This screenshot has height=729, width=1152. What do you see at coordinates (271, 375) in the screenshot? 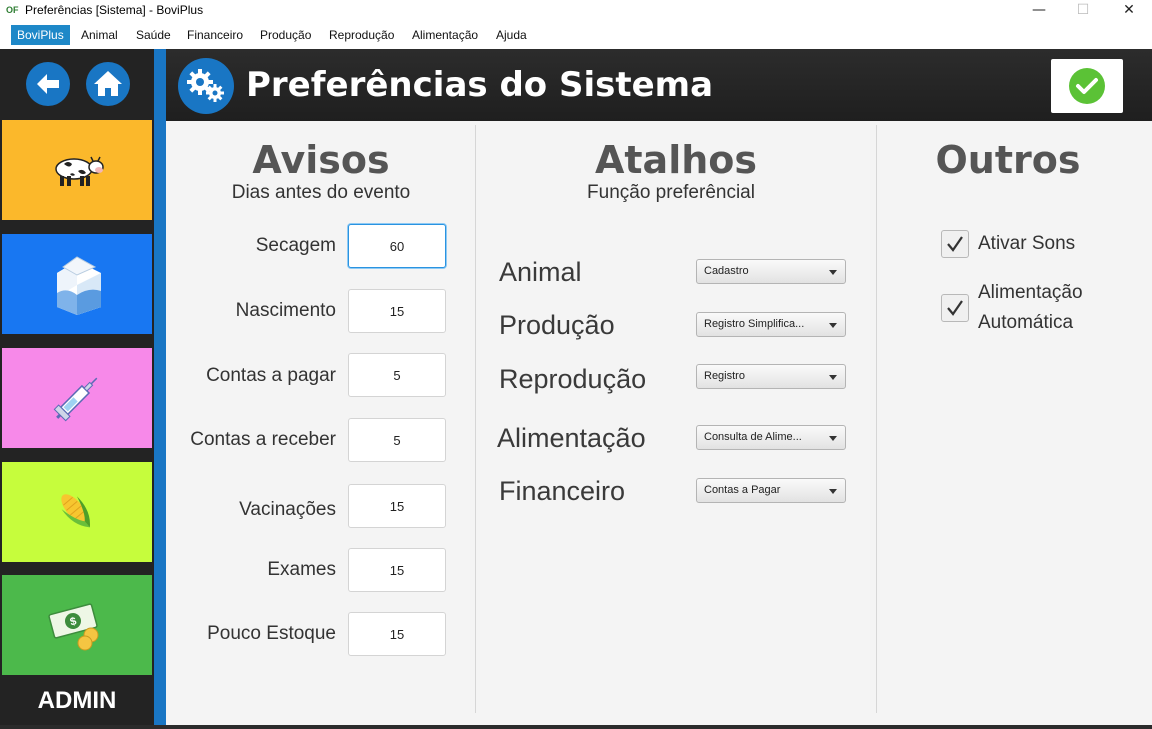
I see `contas-a-pagar-label: Contas a pagar` at bounding box center [271, 375].